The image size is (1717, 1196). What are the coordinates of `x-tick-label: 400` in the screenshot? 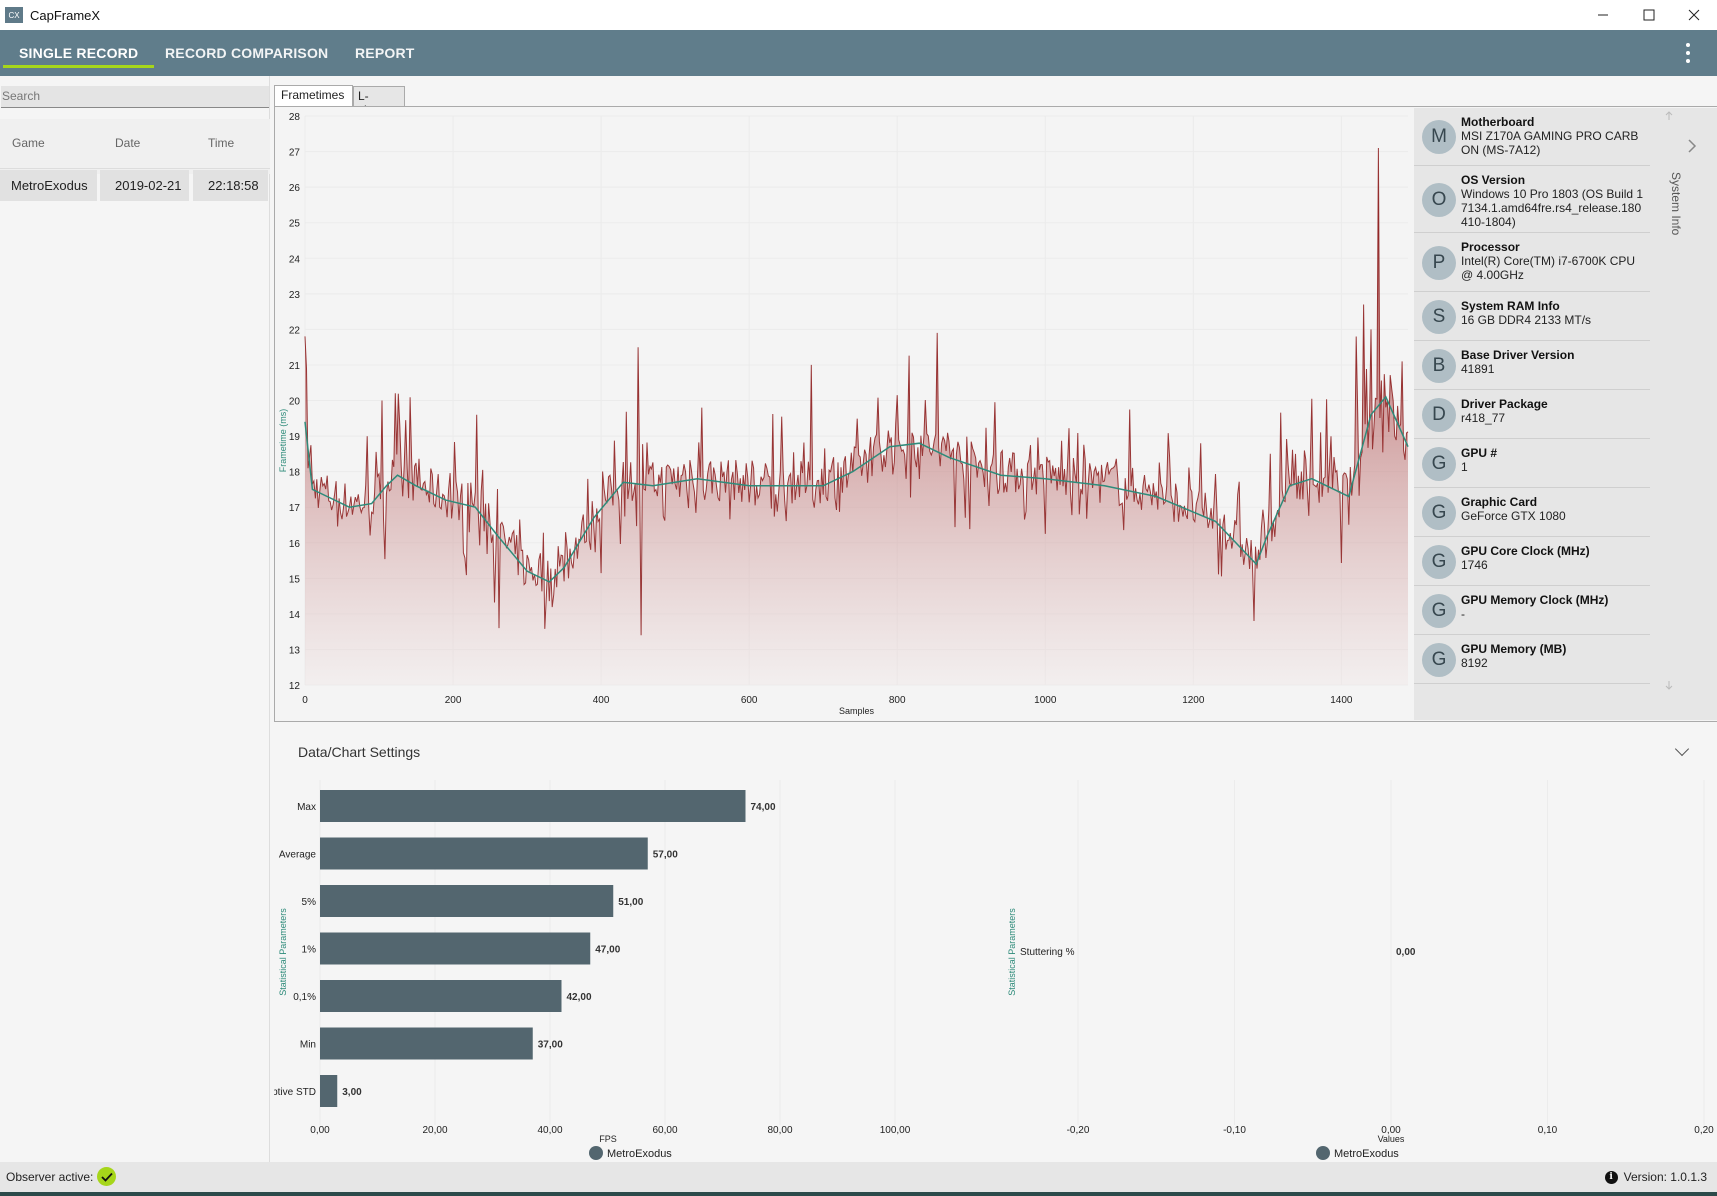 It's located at (601, 700).